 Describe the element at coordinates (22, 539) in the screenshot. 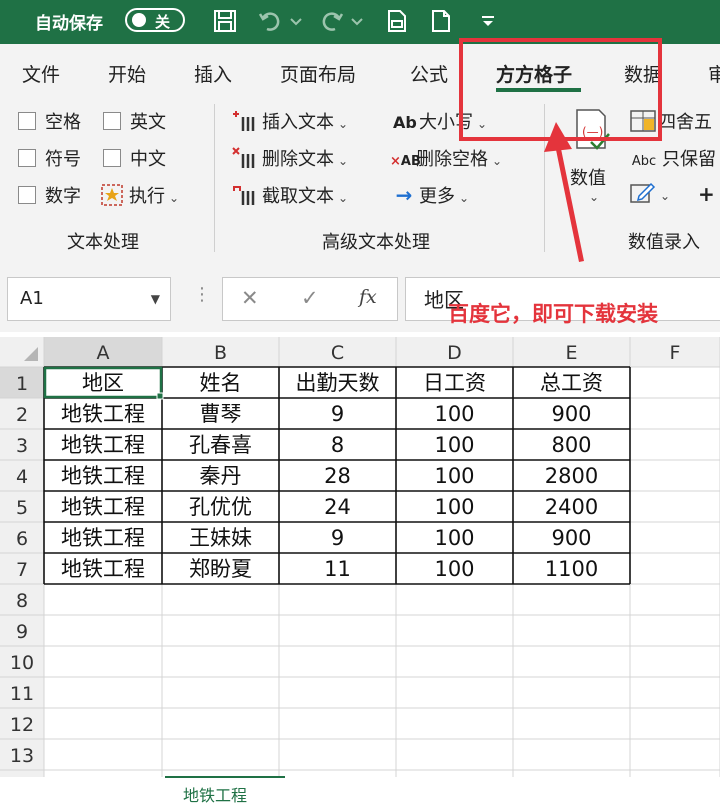

I see `row-header: 6` at that location.